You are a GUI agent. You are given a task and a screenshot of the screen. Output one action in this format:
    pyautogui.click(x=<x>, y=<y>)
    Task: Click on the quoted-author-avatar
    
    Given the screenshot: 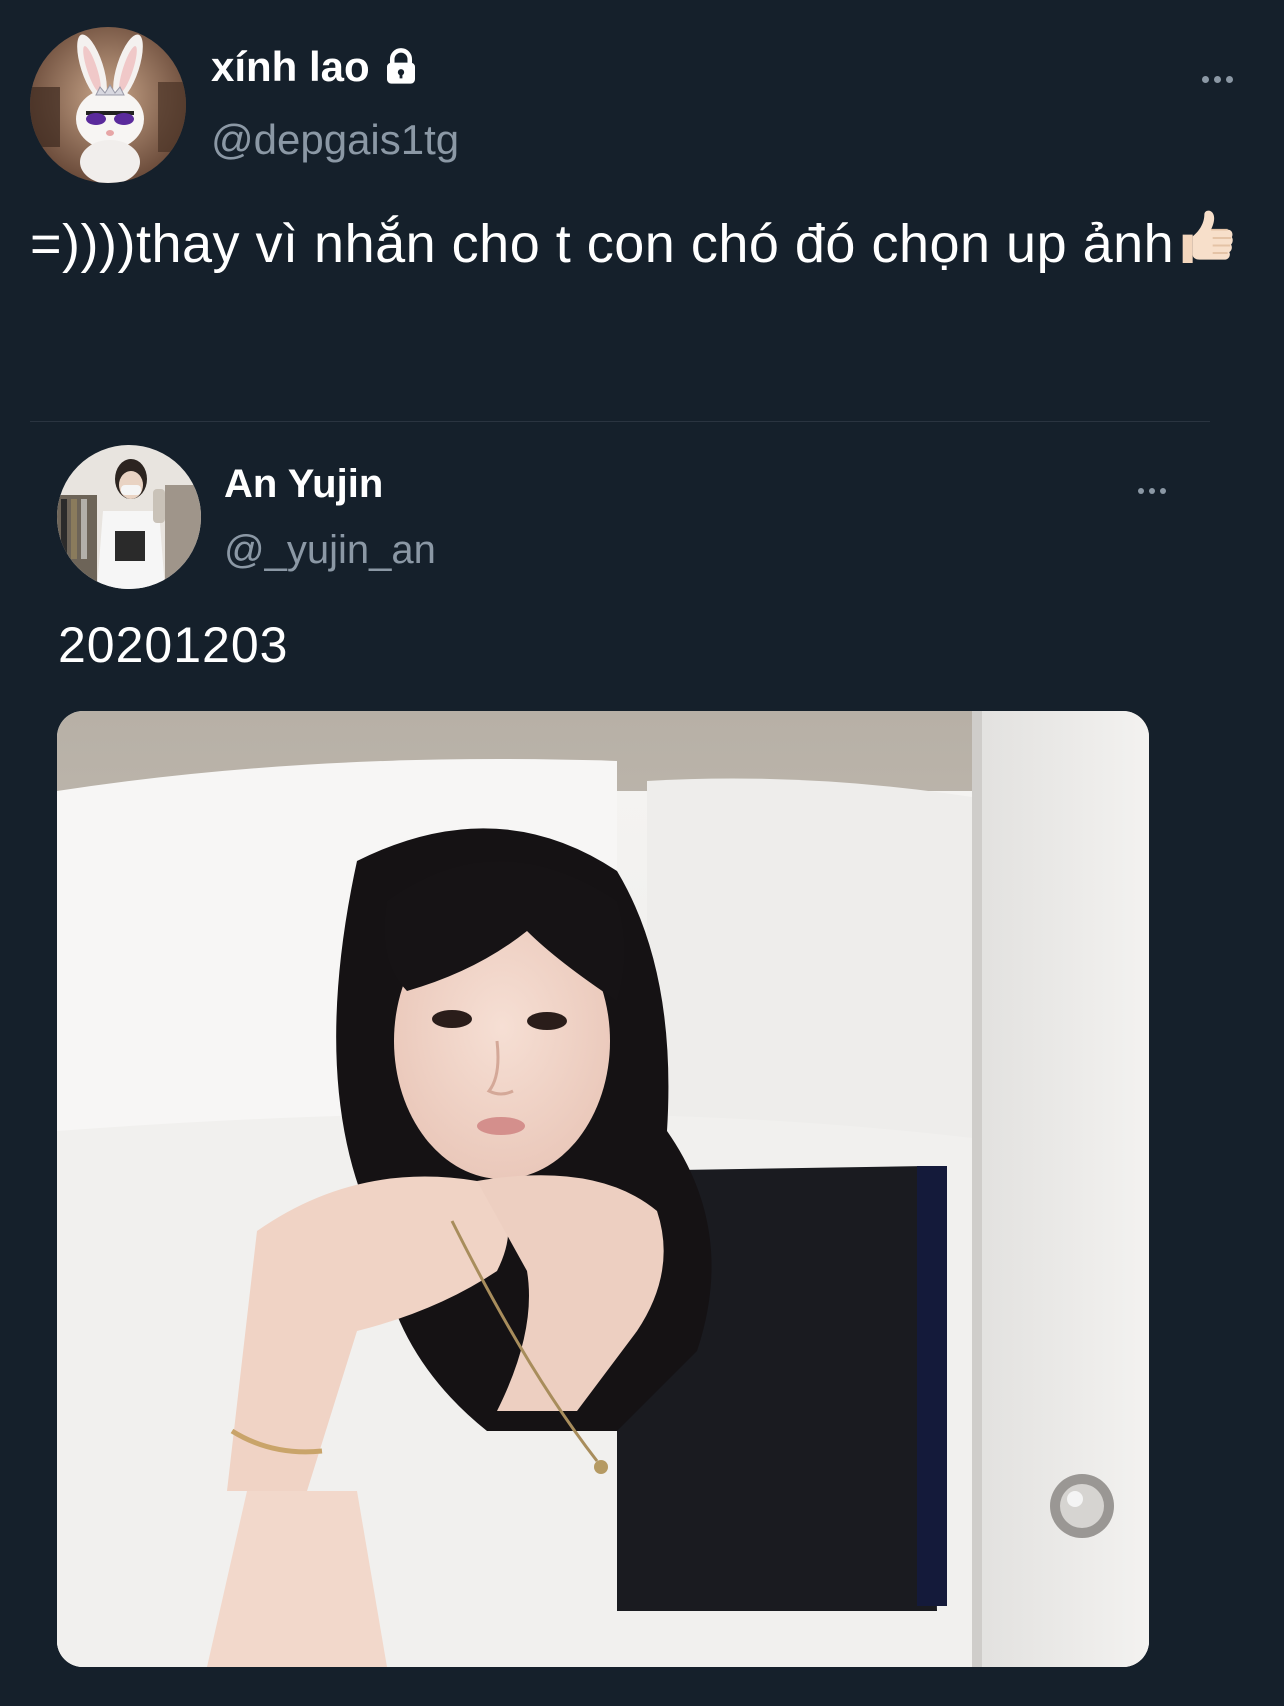 What is the action you would take?
    pyautogui.click(x=129, y=517)
    